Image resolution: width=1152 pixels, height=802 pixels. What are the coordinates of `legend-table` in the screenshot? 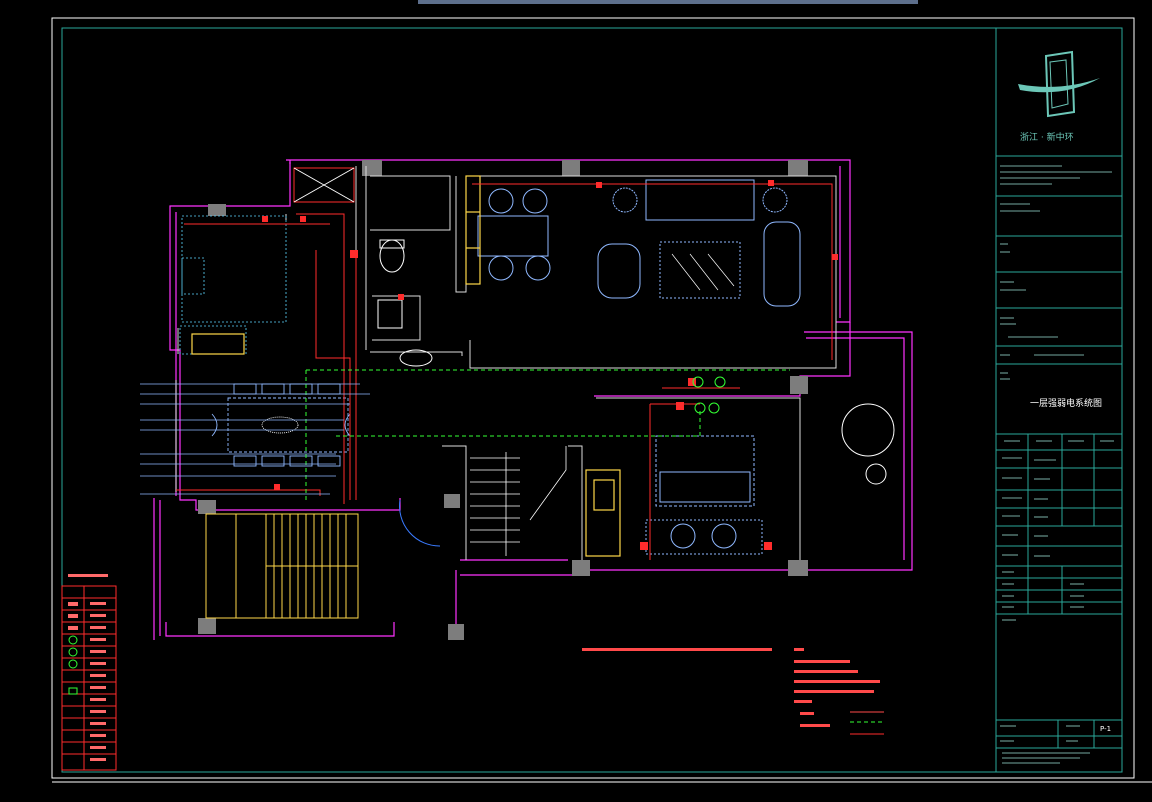 It's located at (89, 672).